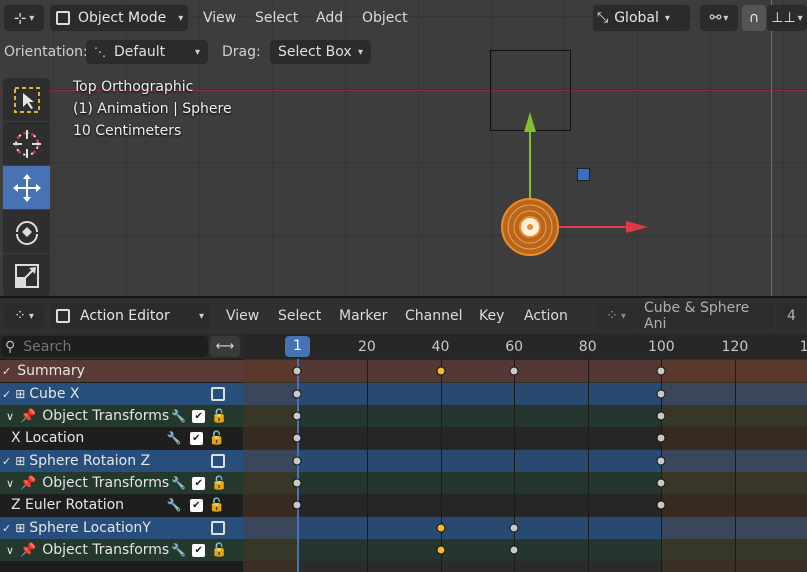  I want to click on orientation-axes-icon: ⤡, so click(603, 18).